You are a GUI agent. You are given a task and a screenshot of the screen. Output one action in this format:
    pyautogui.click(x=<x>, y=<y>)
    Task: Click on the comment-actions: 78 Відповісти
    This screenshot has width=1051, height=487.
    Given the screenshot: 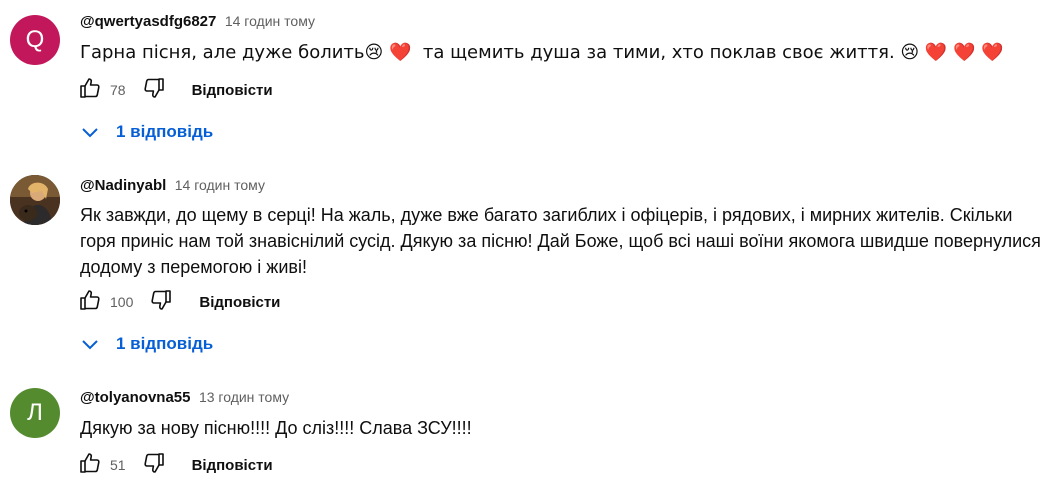 What is the action you would take?
    pyautogui.click(x=174, y=90)
    